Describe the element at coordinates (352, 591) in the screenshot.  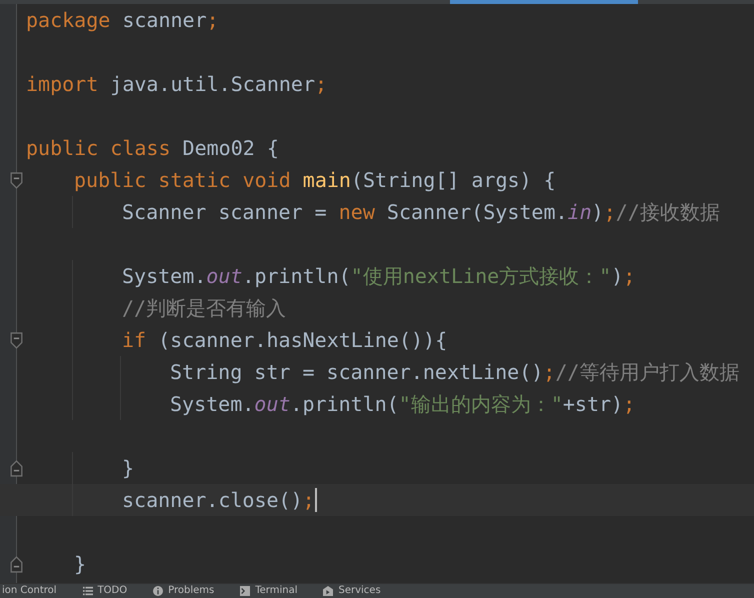
I see `tool-window-button: Services` at that location.